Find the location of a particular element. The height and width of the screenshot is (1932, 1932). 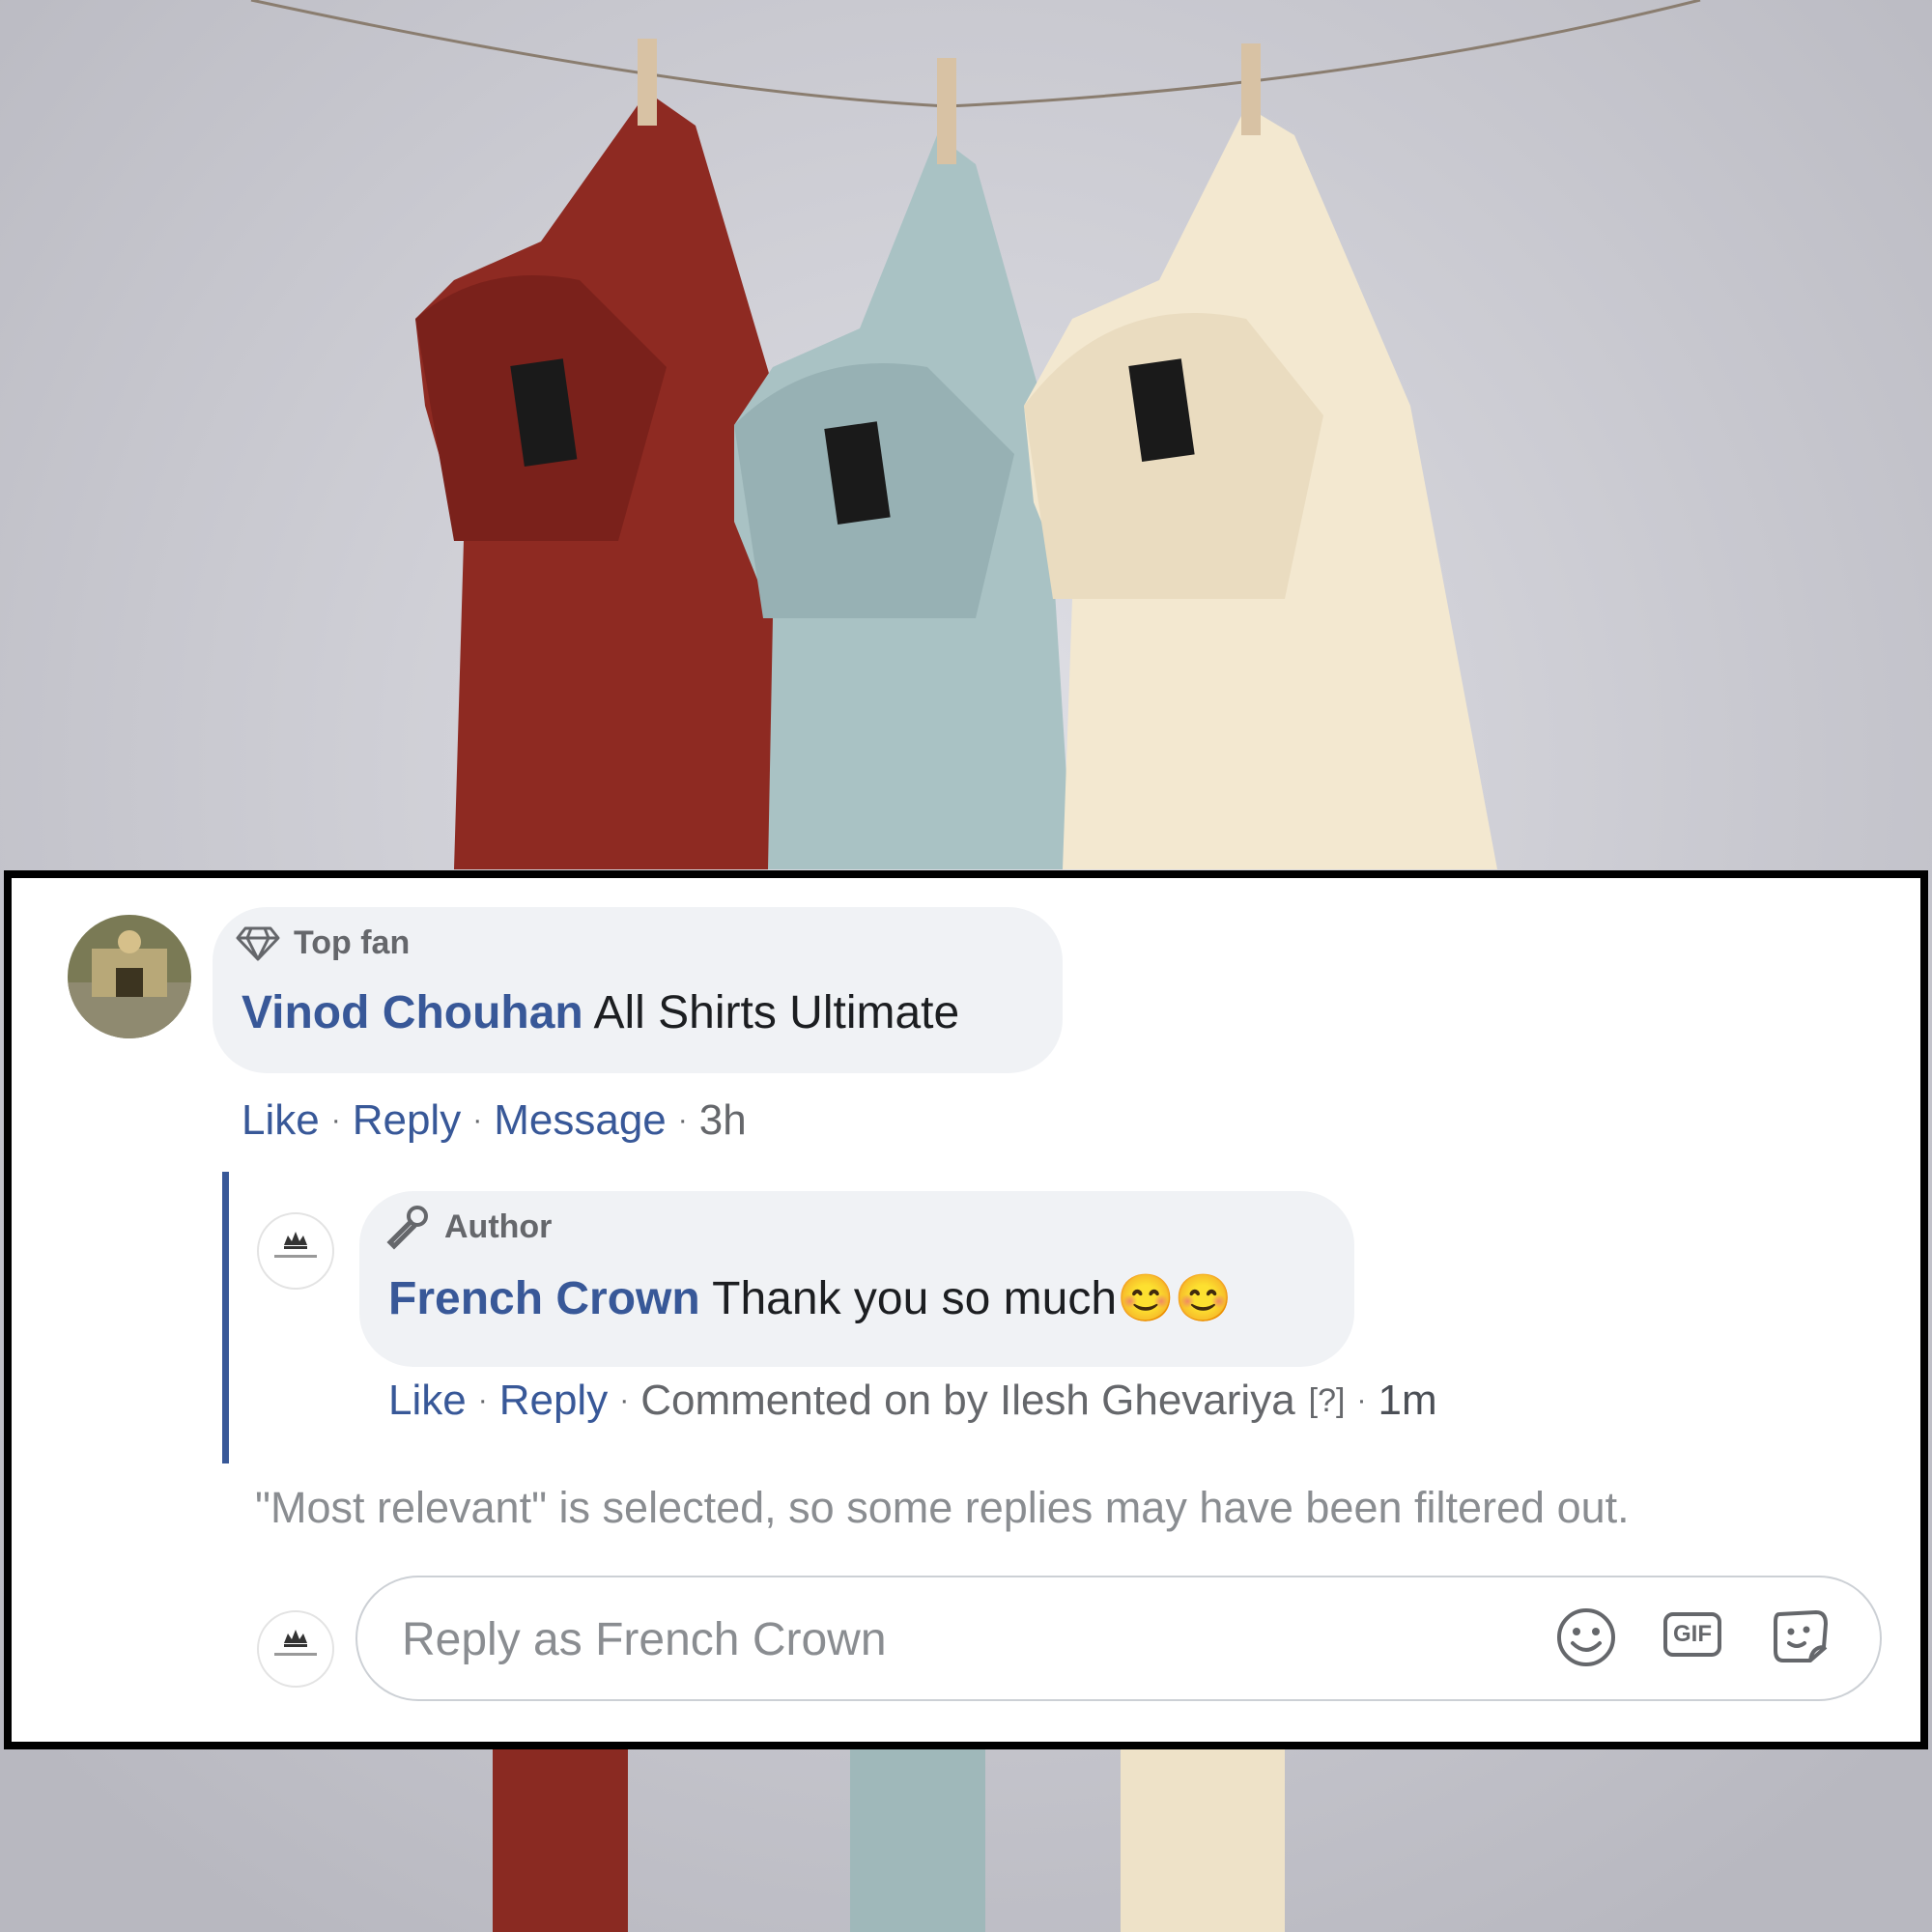

reply-text: Thank you so much is located at coordinates (915, 1298).